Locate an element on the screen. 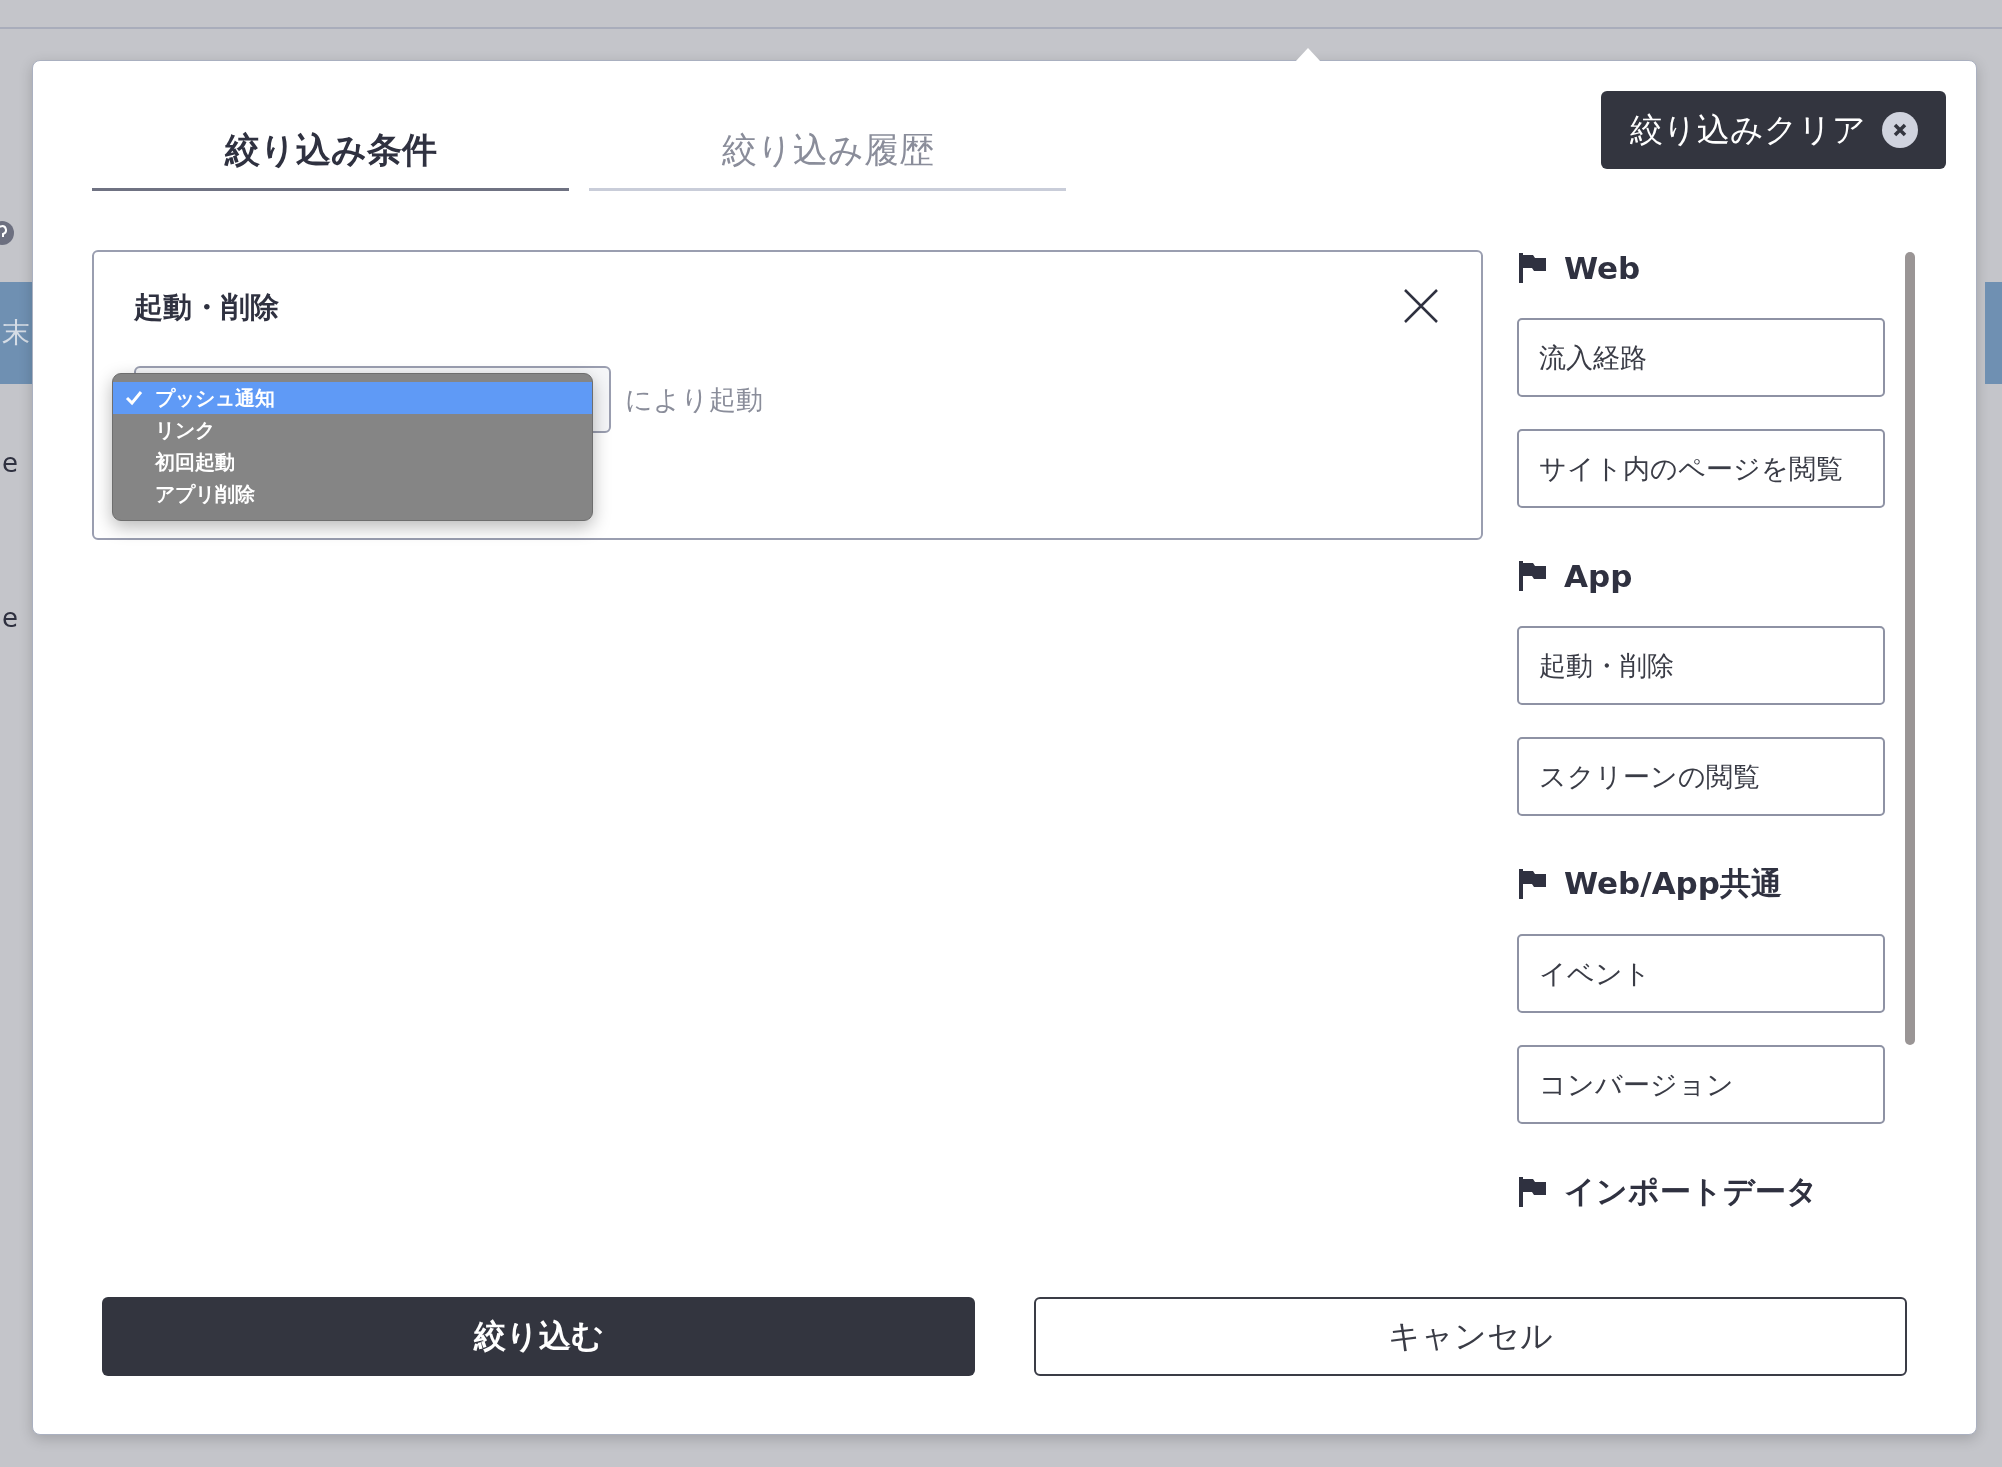 The height and width of the screenshot is (1467, 2002). dropdown-option: 初回起動 is located at coordinates (352, 462).